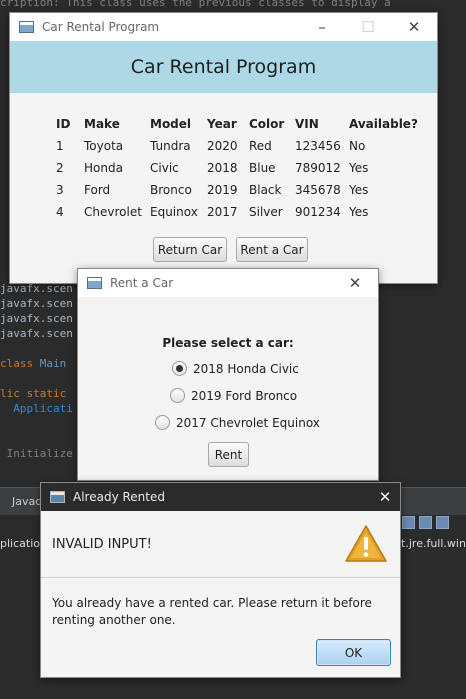  Describe the element at coordinates (174, 212) in the screenshot. I see `table-cell: Equinox` at that location.